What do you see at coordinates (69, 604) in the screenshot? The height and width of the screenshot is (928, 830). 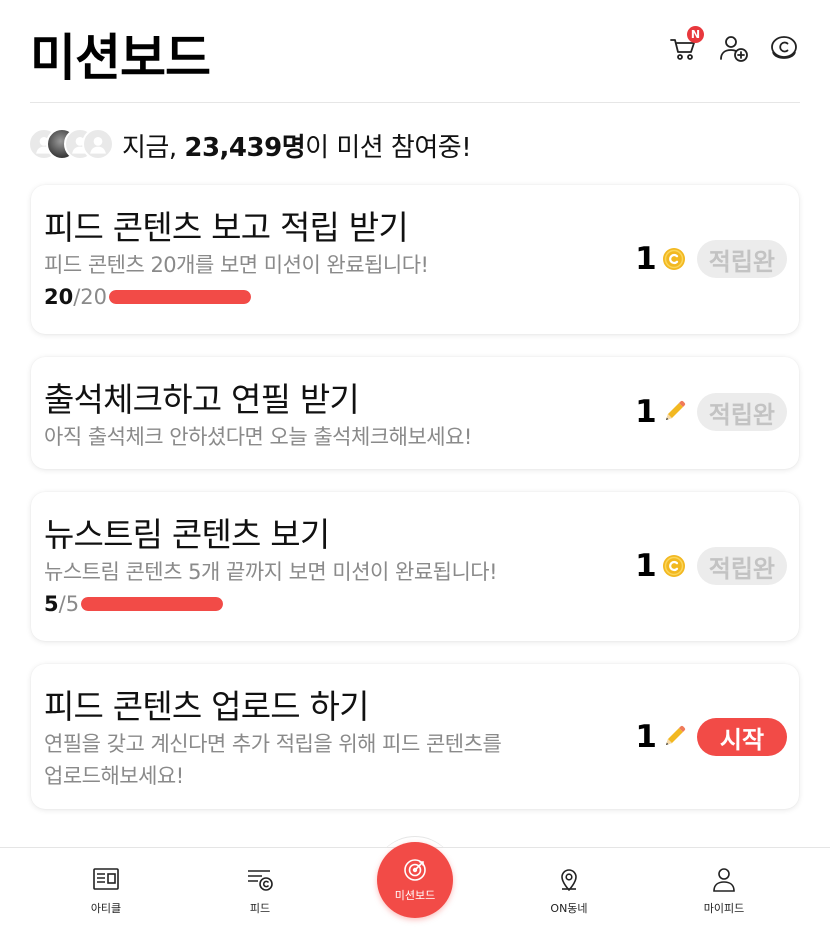 I see `progress-total: /5` at bounding box center [69, 604].